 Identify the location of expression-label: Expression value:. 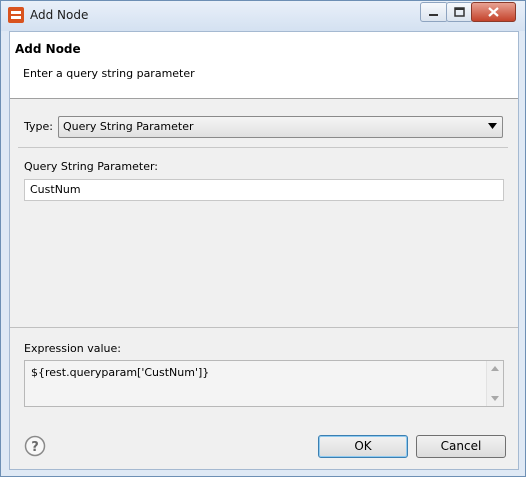
(72, 348).